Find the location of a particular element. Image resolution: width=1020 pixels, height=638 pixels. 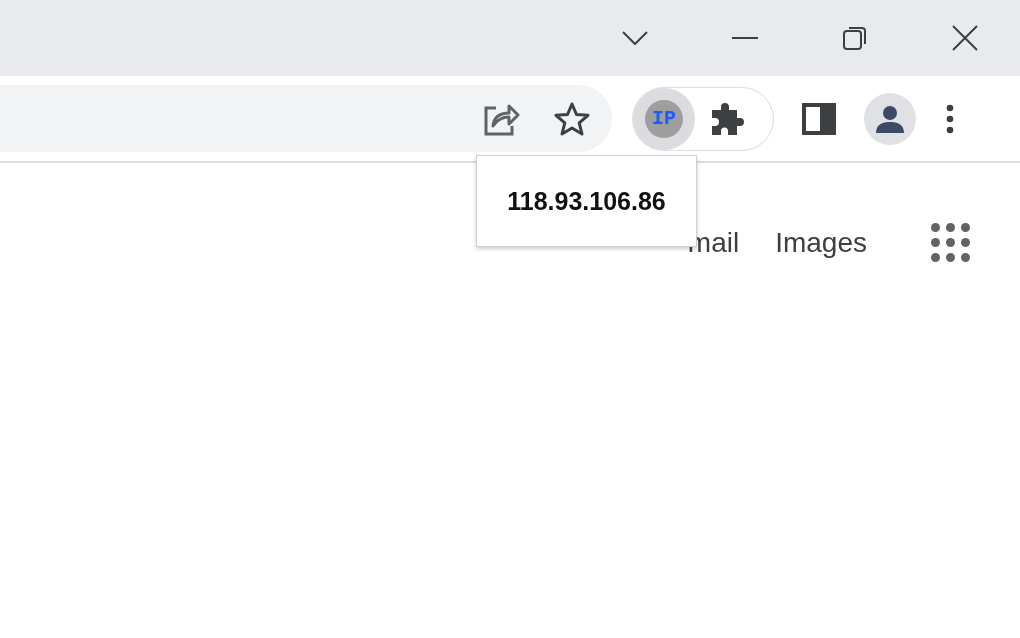

minimize-icon is located at coordinates (745, 38).